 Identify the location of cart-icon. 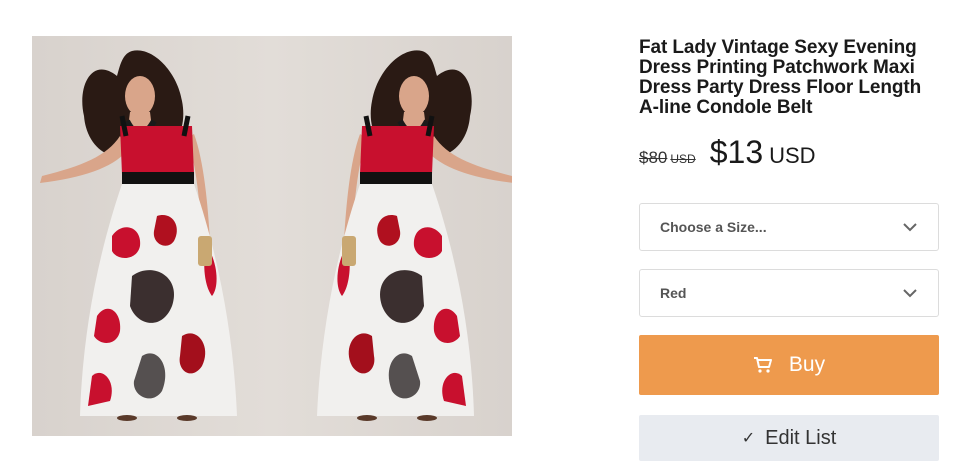
(762, 365).